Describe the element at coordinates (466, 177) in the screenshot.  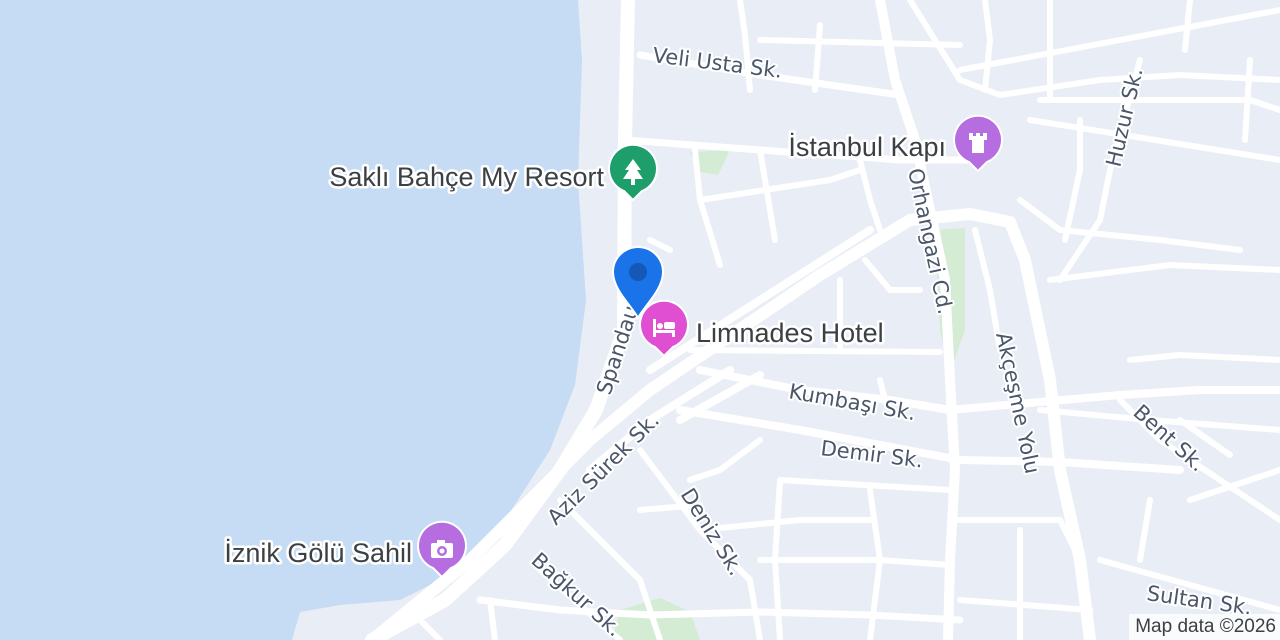
I see `poi-label: Saklı Bahçe My Resort` at that location.